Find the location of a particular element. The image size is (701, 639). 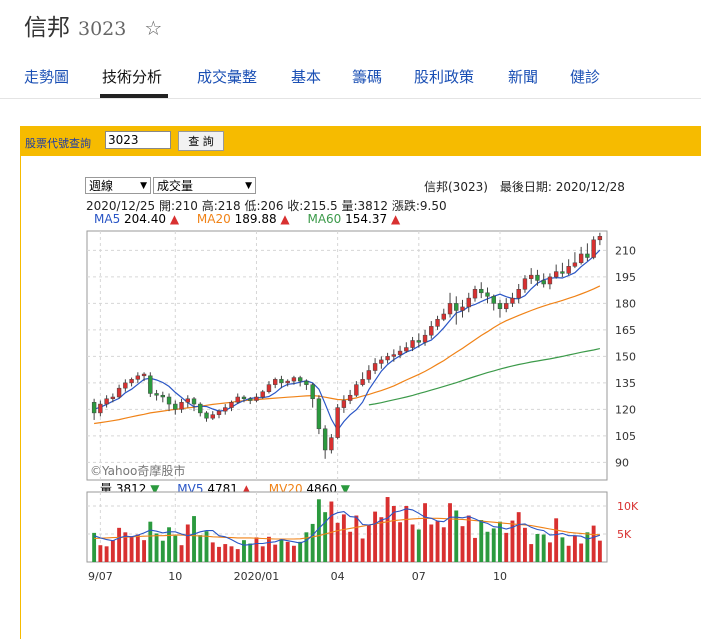

volume-panel-frame is located at coordinates (347, 527).